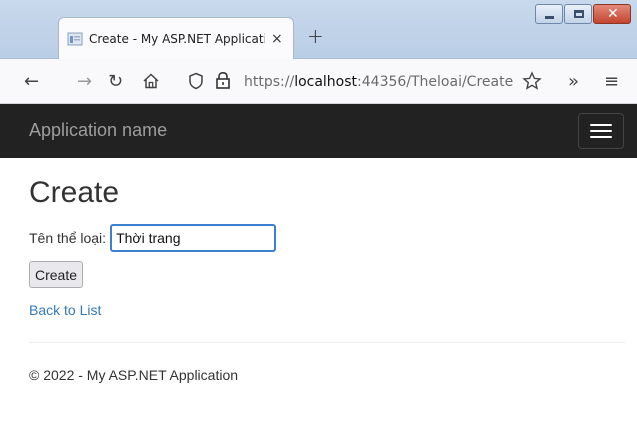 The image size is (637, 429). Describe the element at coordinates (98, 130) in the screenshot. I see `app-brand-link: Application name` at that location.